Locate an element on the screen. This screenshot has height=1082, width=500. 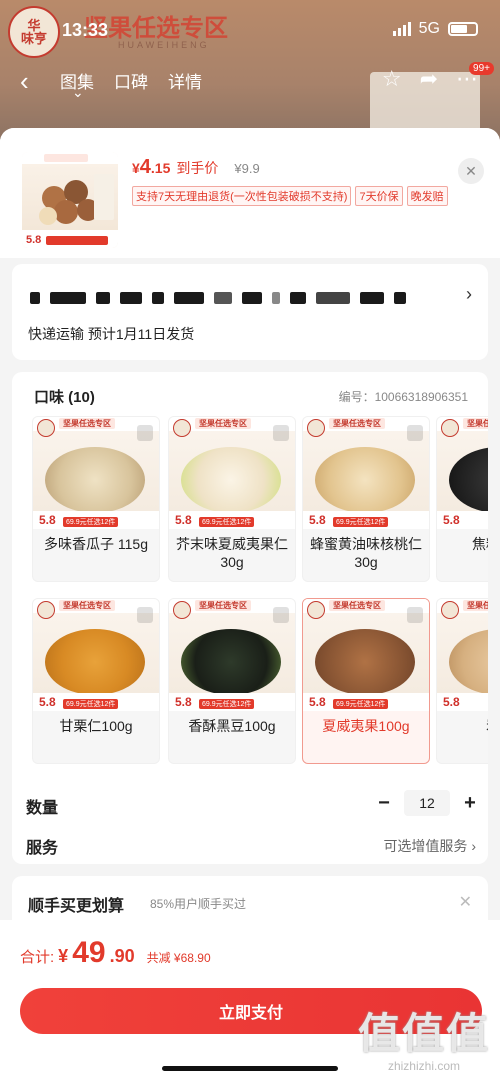
upsell-subtitle: 85%用户顺手买过 is located at coordinates (198, 904).